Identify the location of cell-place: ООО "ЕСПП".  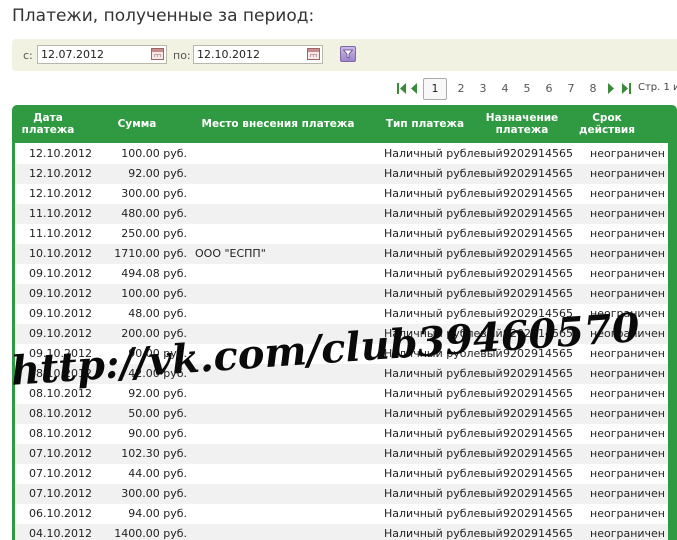
(230, 253).